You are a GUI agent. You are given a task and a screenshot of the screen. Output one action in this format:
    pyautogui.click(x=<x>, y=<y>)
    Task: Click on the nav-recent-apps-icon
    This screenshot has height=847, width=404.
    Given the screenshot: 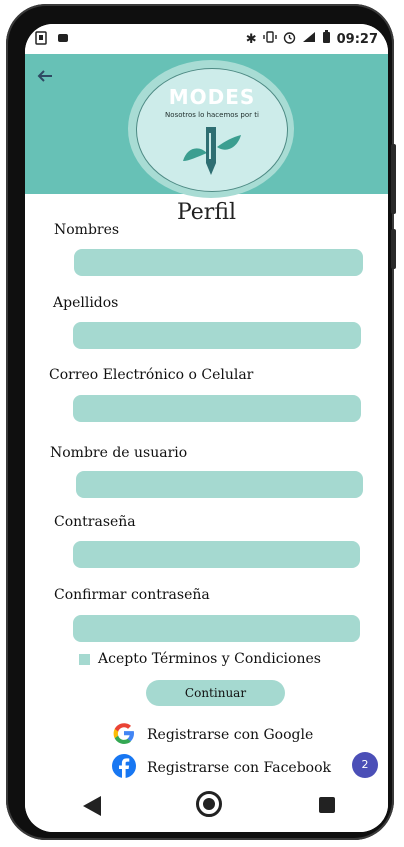 What is the action you would take?
    pyautogui.click(x=327, y=805)
    